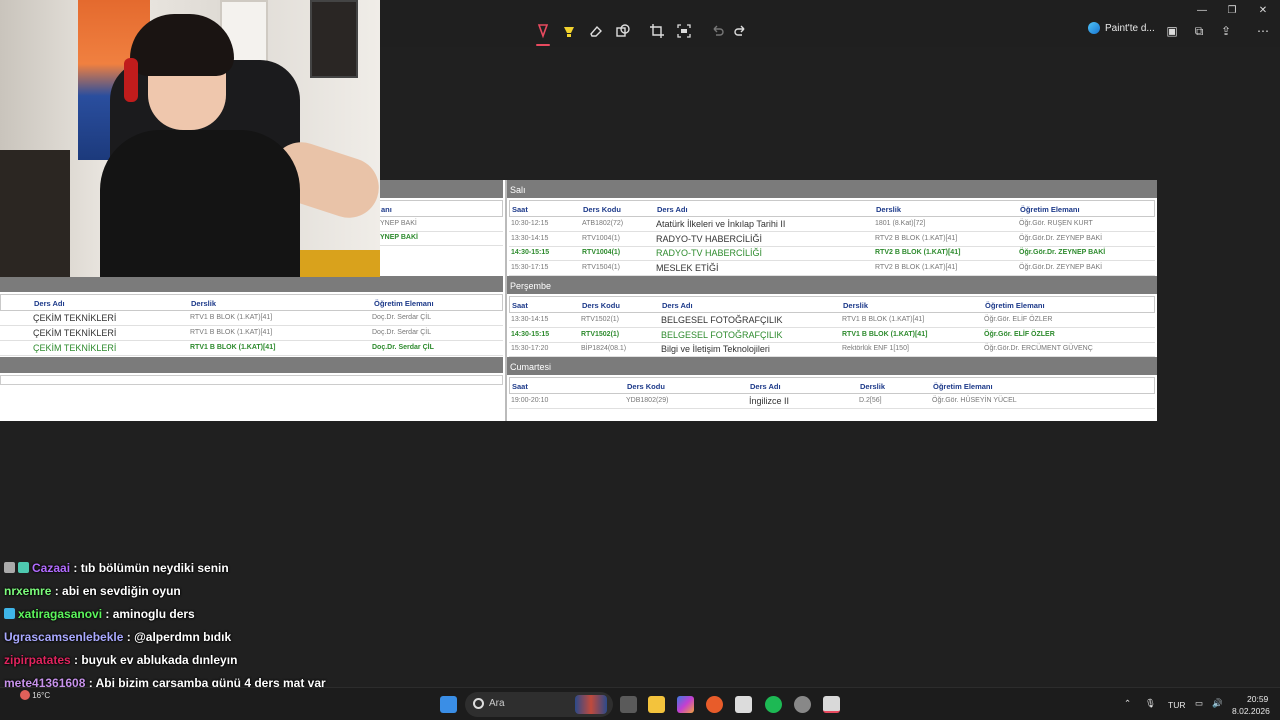 The image size is (1280, 720). I want to click on microphone-icon: 🎙, so click(1150, 703).